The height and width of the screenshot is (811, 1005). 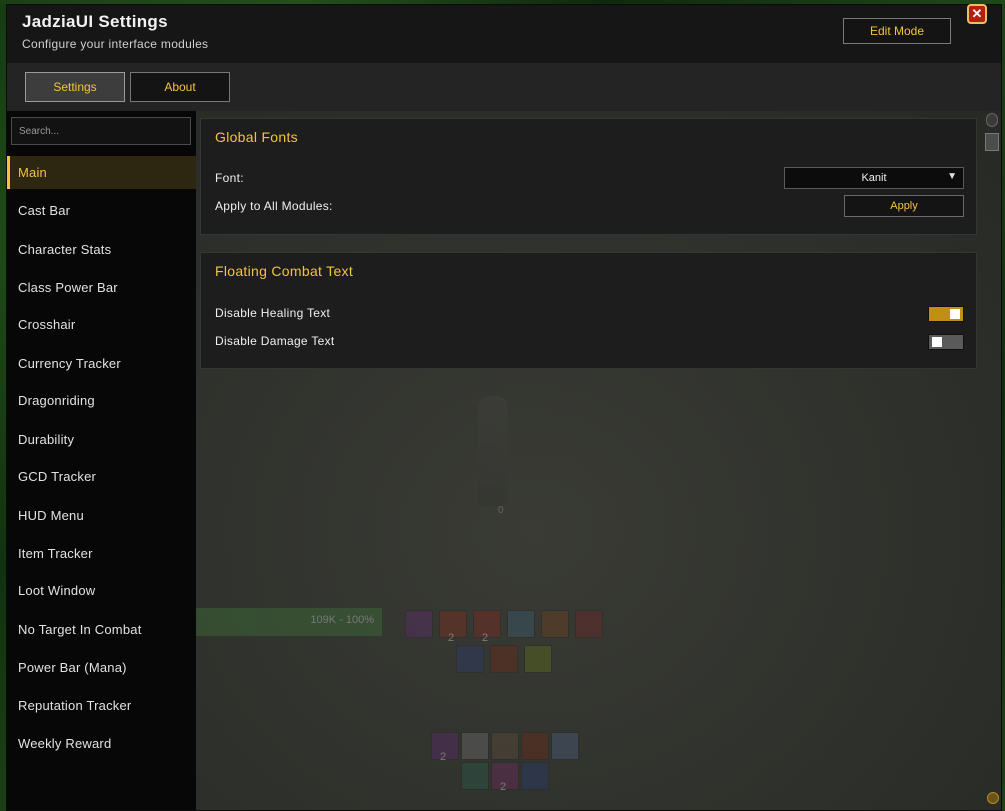 I want to click on search-input, so click(x=101, y=131).